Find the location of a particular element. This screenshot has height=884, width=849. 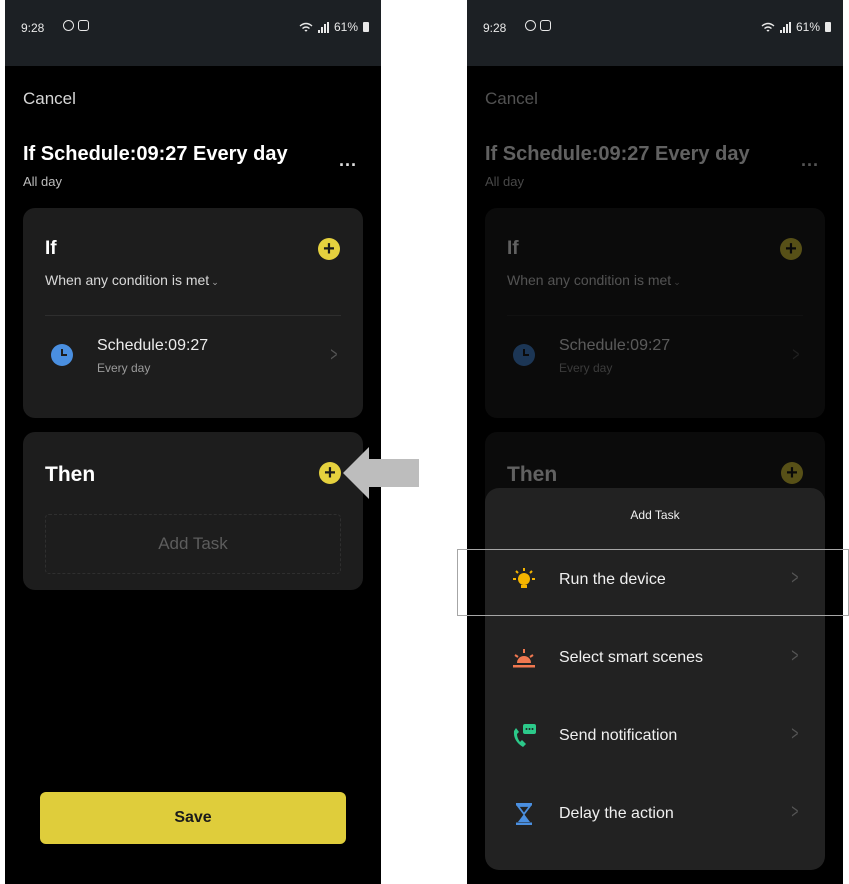

clock-icon is located at coordinates (62, 355).